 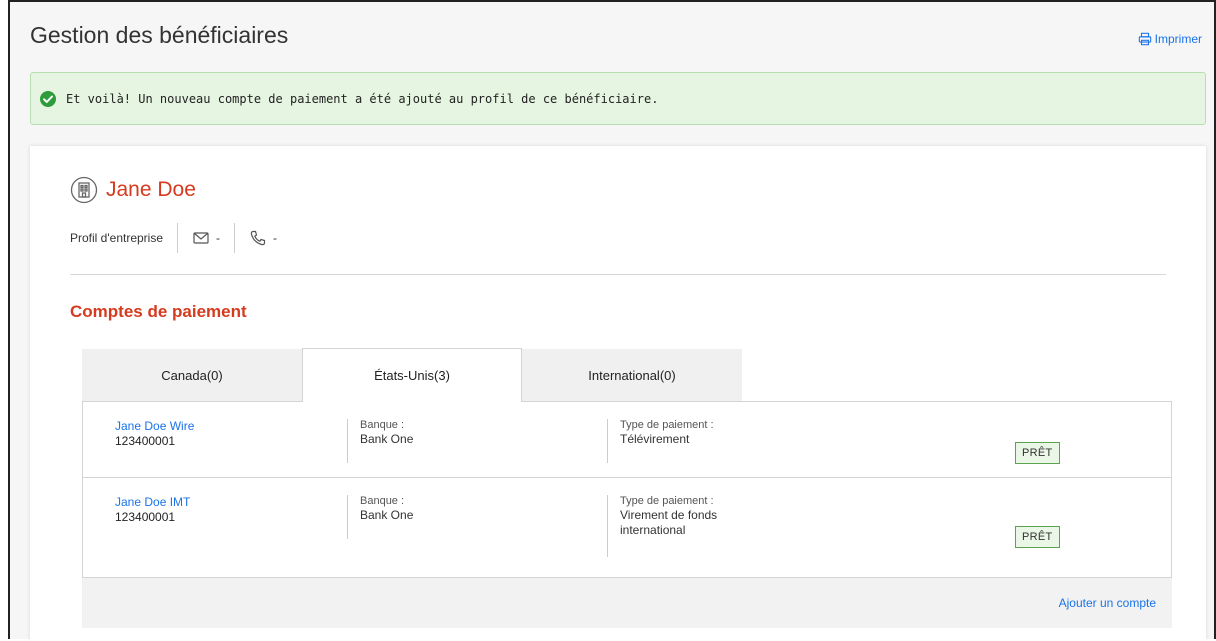 What do you see at coordinates (618, 274) in the screenshot?
I see `section-divider` at bounding box center [618, 274].